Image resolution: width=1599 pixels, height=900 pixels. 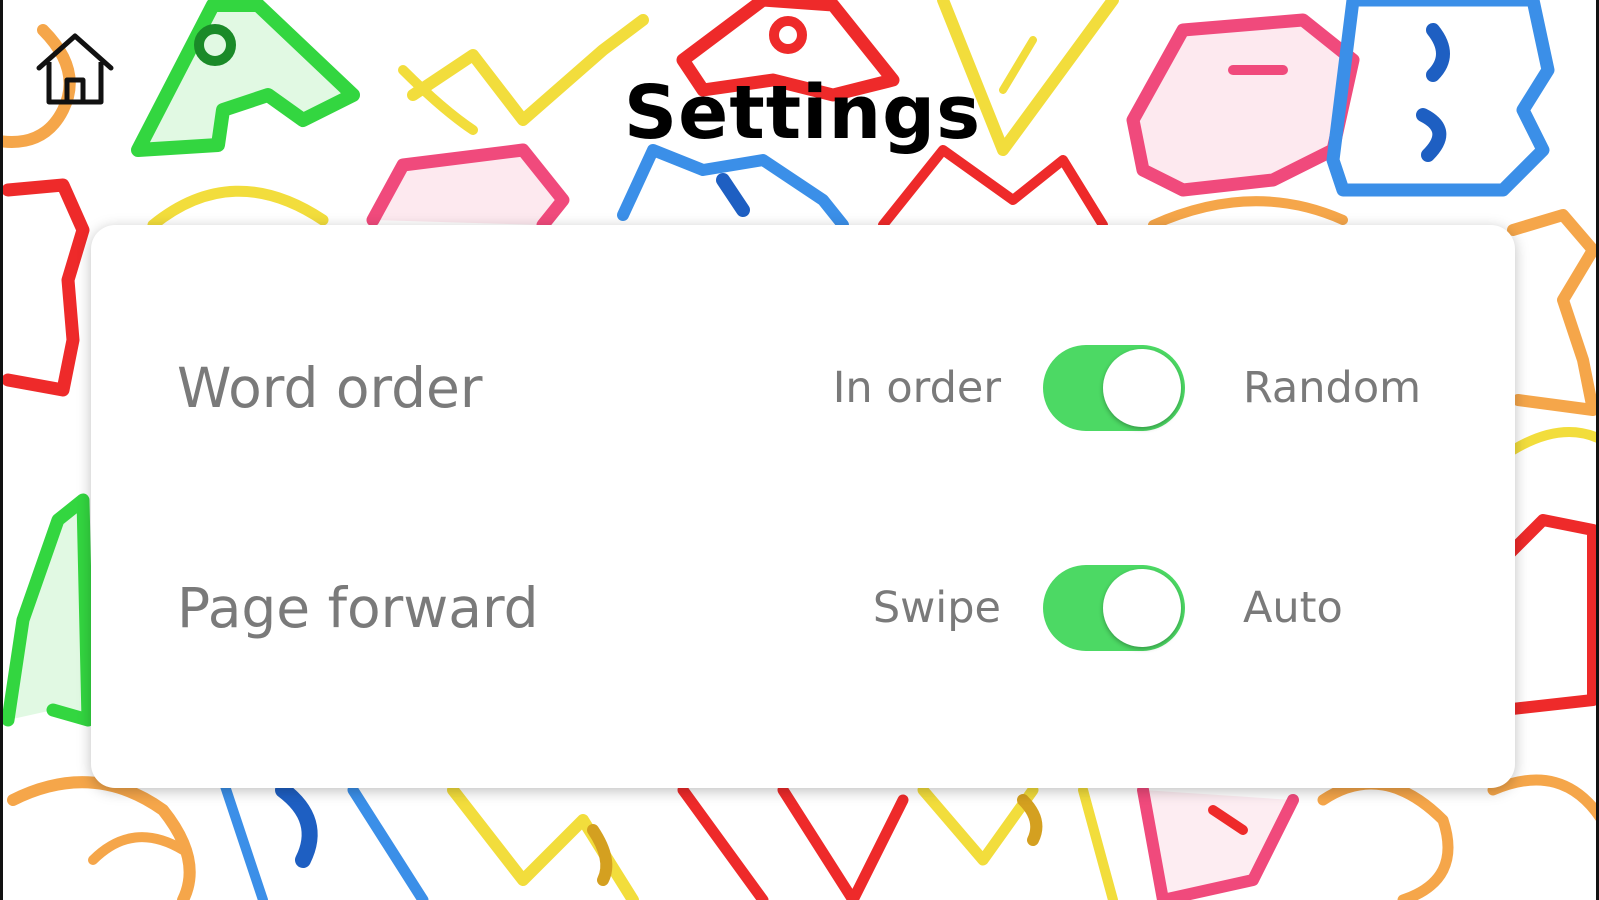 I want to click on option-on-label: Random, so click(x=1332, y=388).